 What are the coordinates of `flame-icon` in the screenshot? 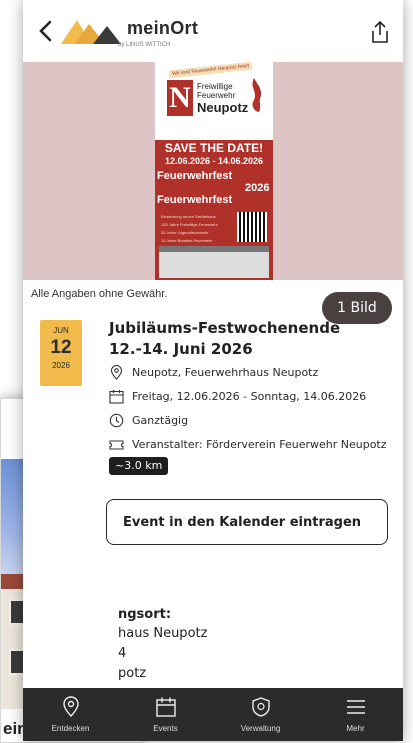 It's located at (257, 95).